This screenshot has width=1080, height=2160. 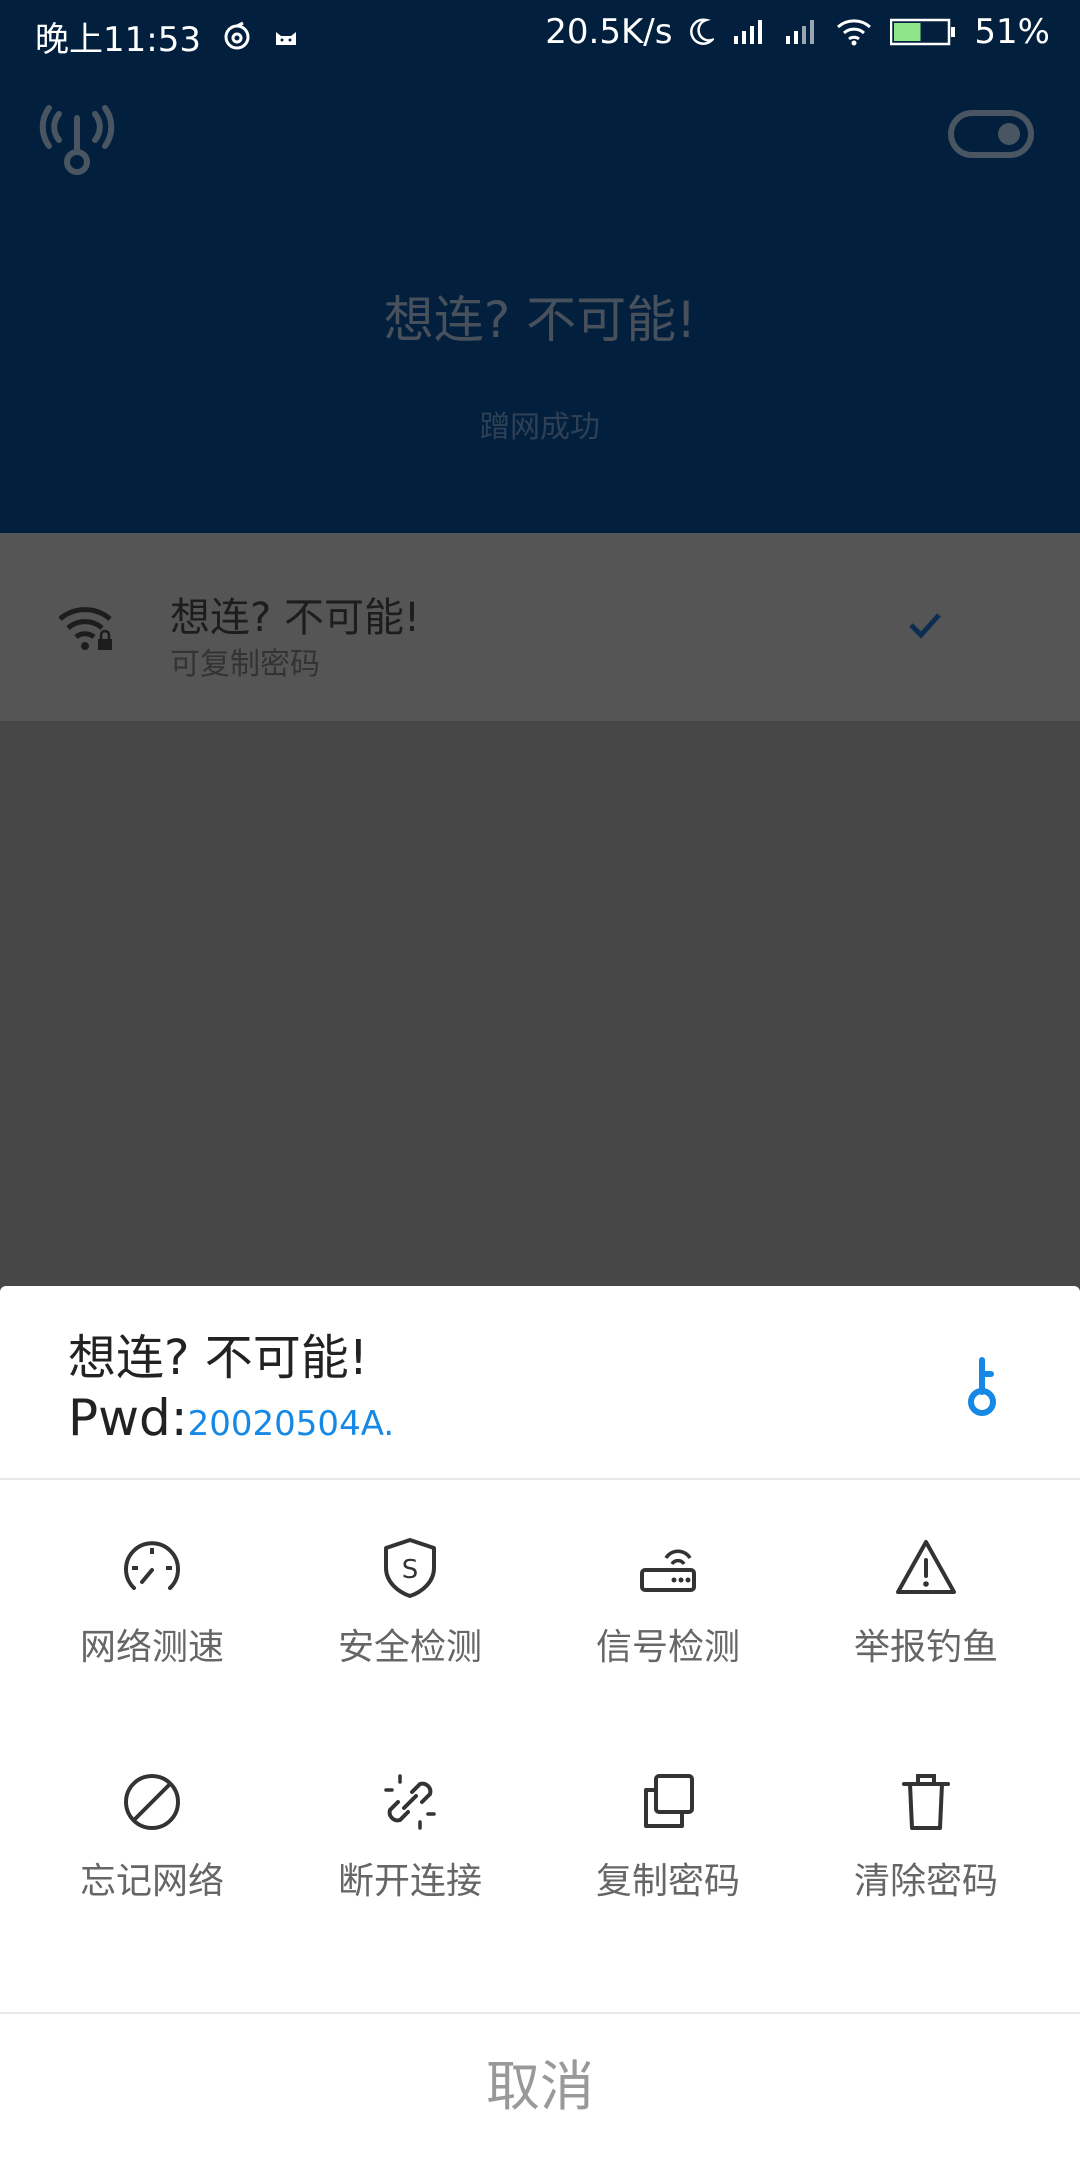 What do you see at coordinates (152, 1616) in the screenshot?
I see `action-speed-test: 网络测速` at bounding box center [152, 1616].